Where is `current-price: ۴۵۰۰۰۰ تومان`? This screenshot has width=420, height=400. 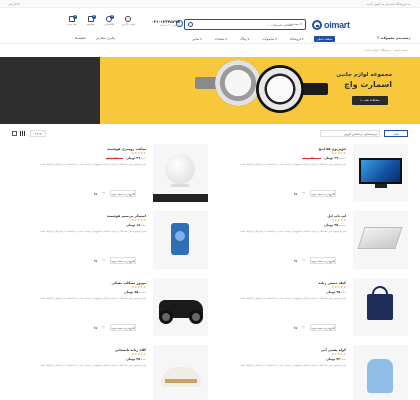 current-price: ۴۵۰۰۰۰ تومان is located at coordinates (335, 225).